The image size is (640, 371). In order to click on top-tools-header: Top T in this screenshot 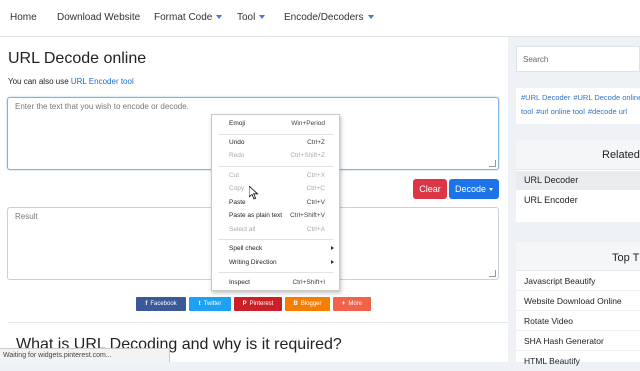, I will do `click(578, 256)`.